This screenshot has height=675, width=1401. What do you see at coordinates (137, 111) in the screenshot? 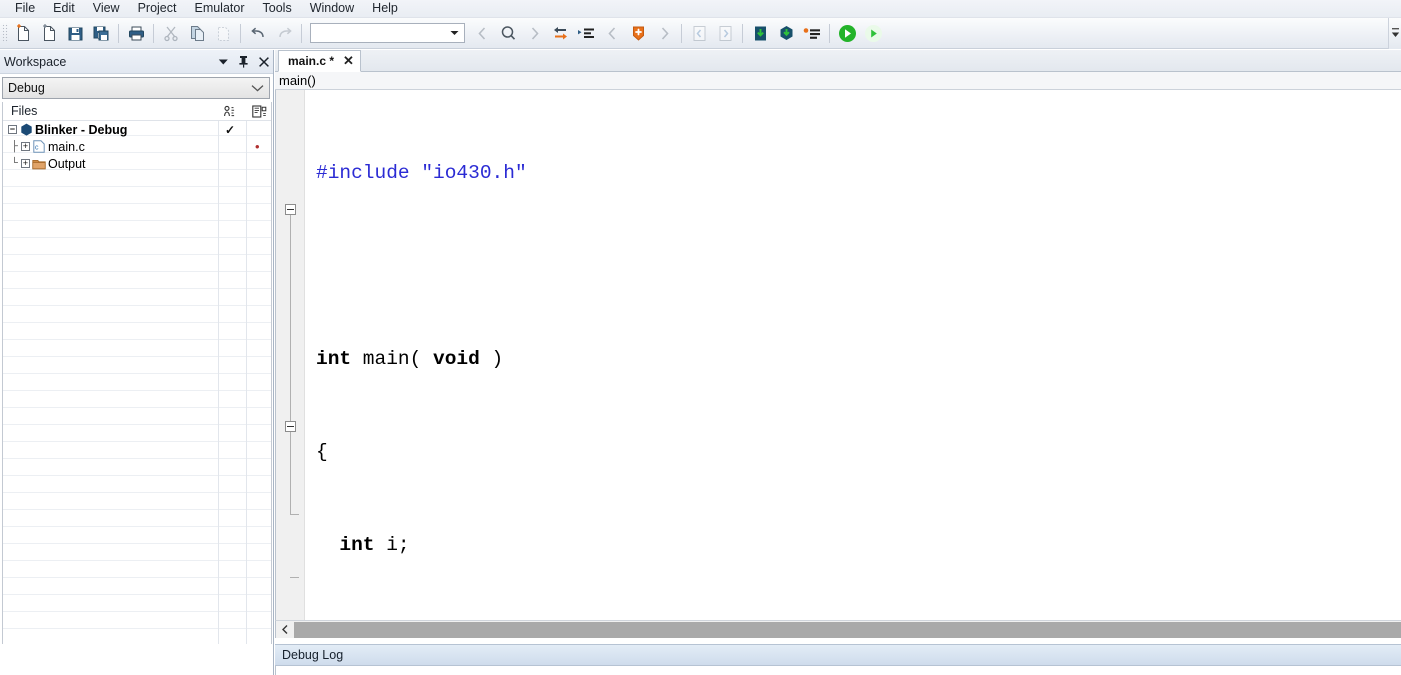
I see `tree-header-row: Files` at bounding box center [137, 111].